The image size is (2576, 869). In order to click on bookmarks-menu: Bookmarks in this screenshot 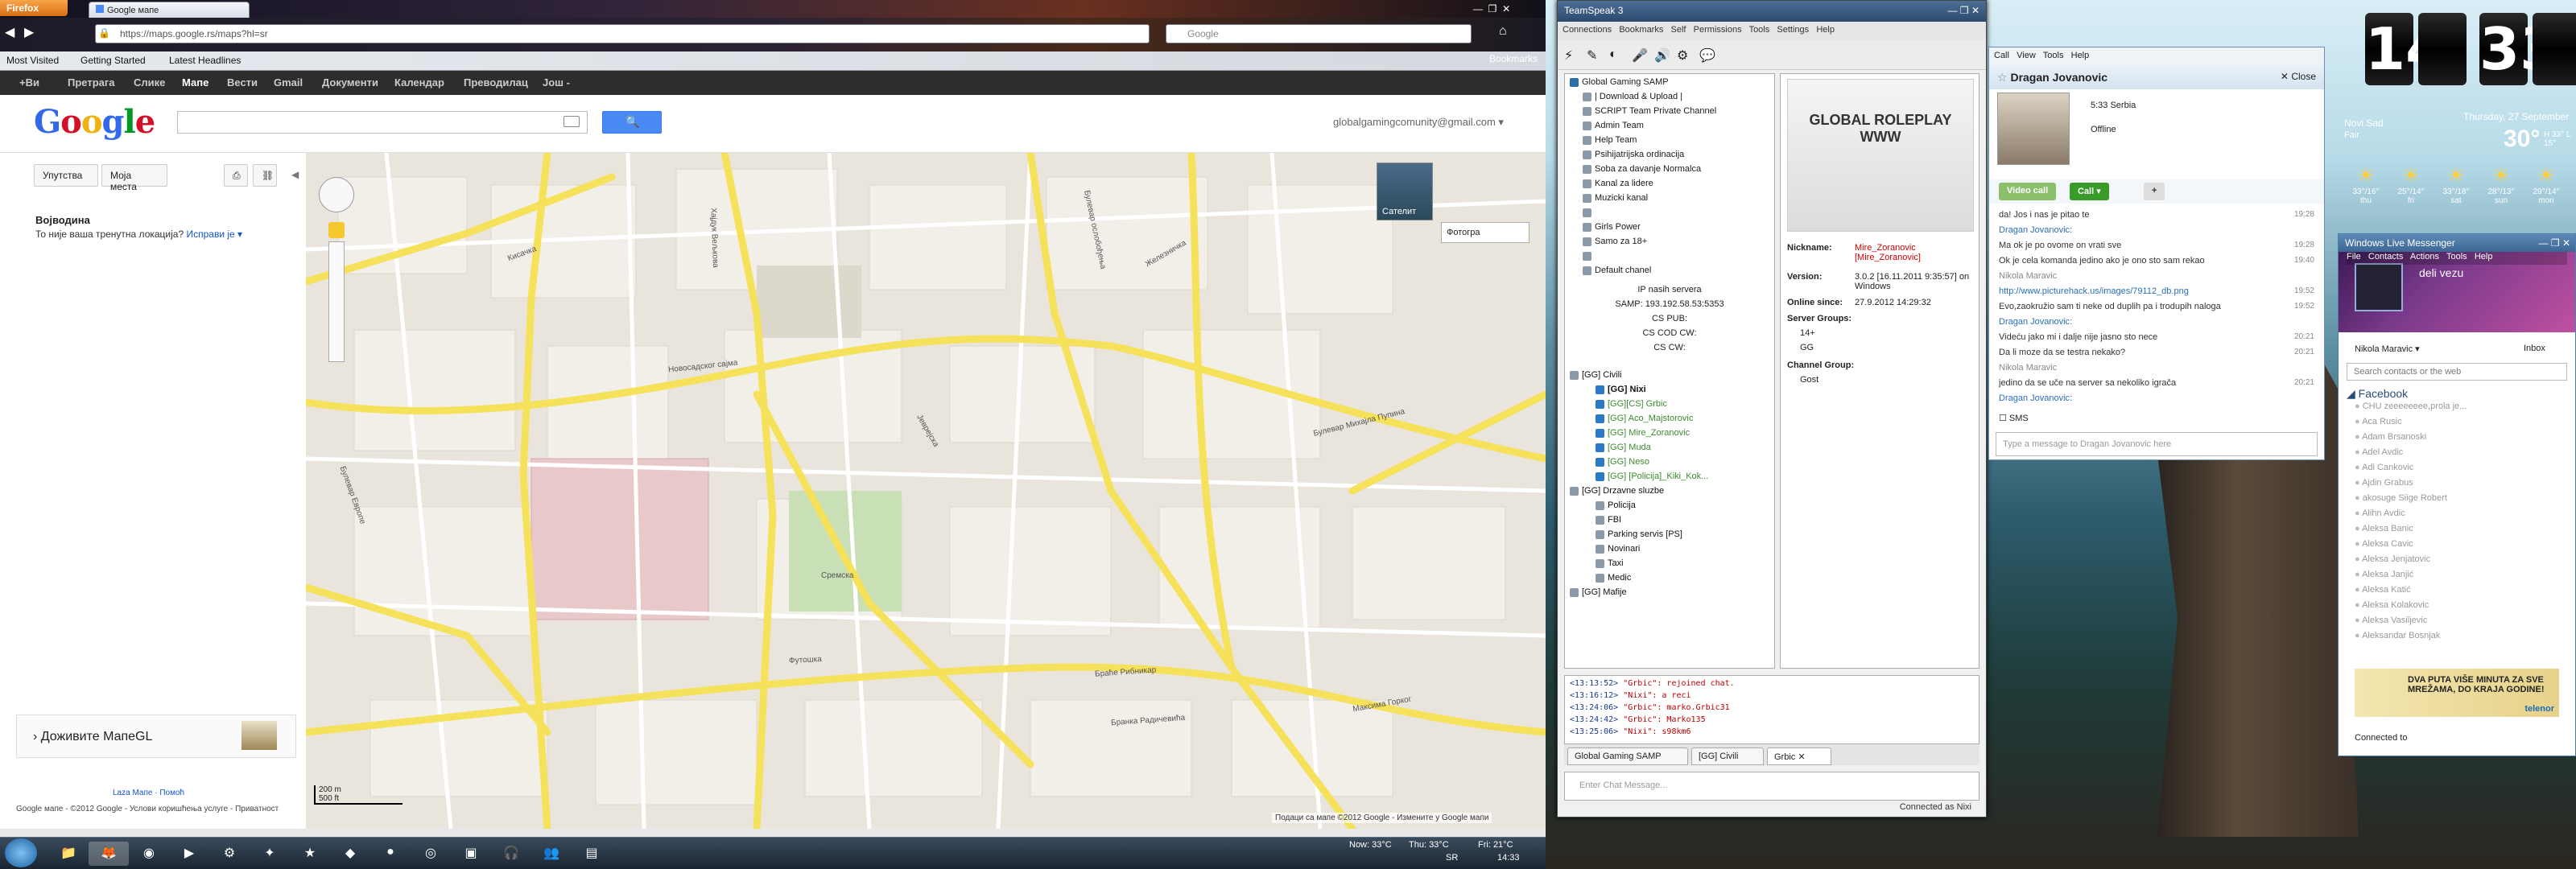, I will do `click(1513, 58)`.